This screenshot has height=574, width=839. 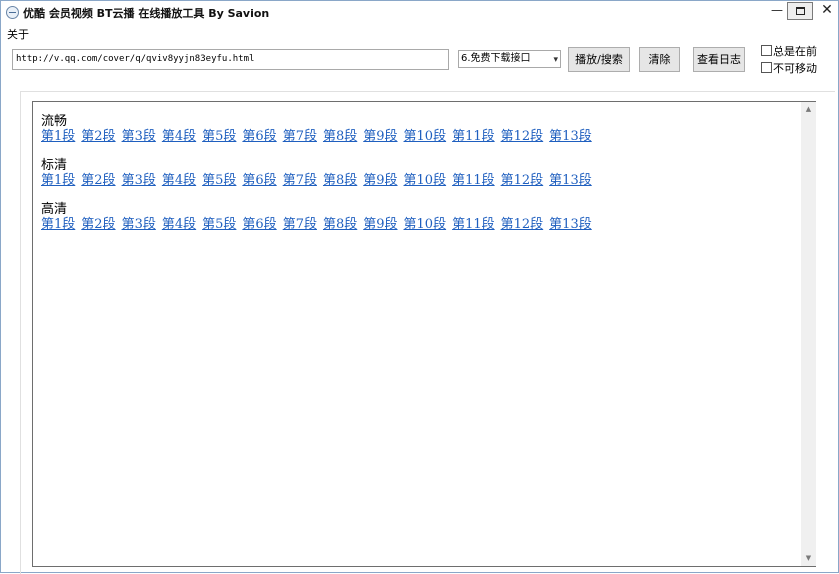 I want to click on section-title: 标清, so click(x=54, y=165).